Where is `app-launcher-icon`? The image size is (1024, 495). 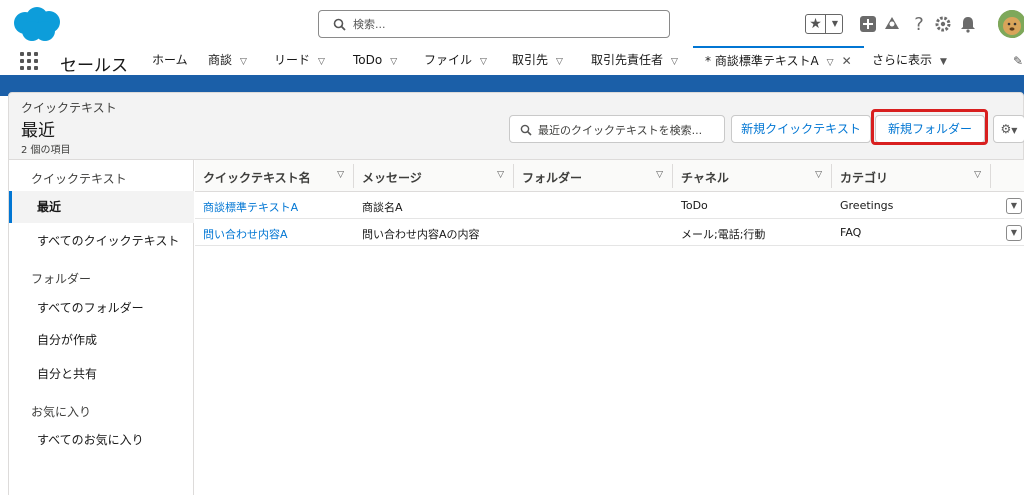
app-launcher-icon is located at coordinates (29, 61).